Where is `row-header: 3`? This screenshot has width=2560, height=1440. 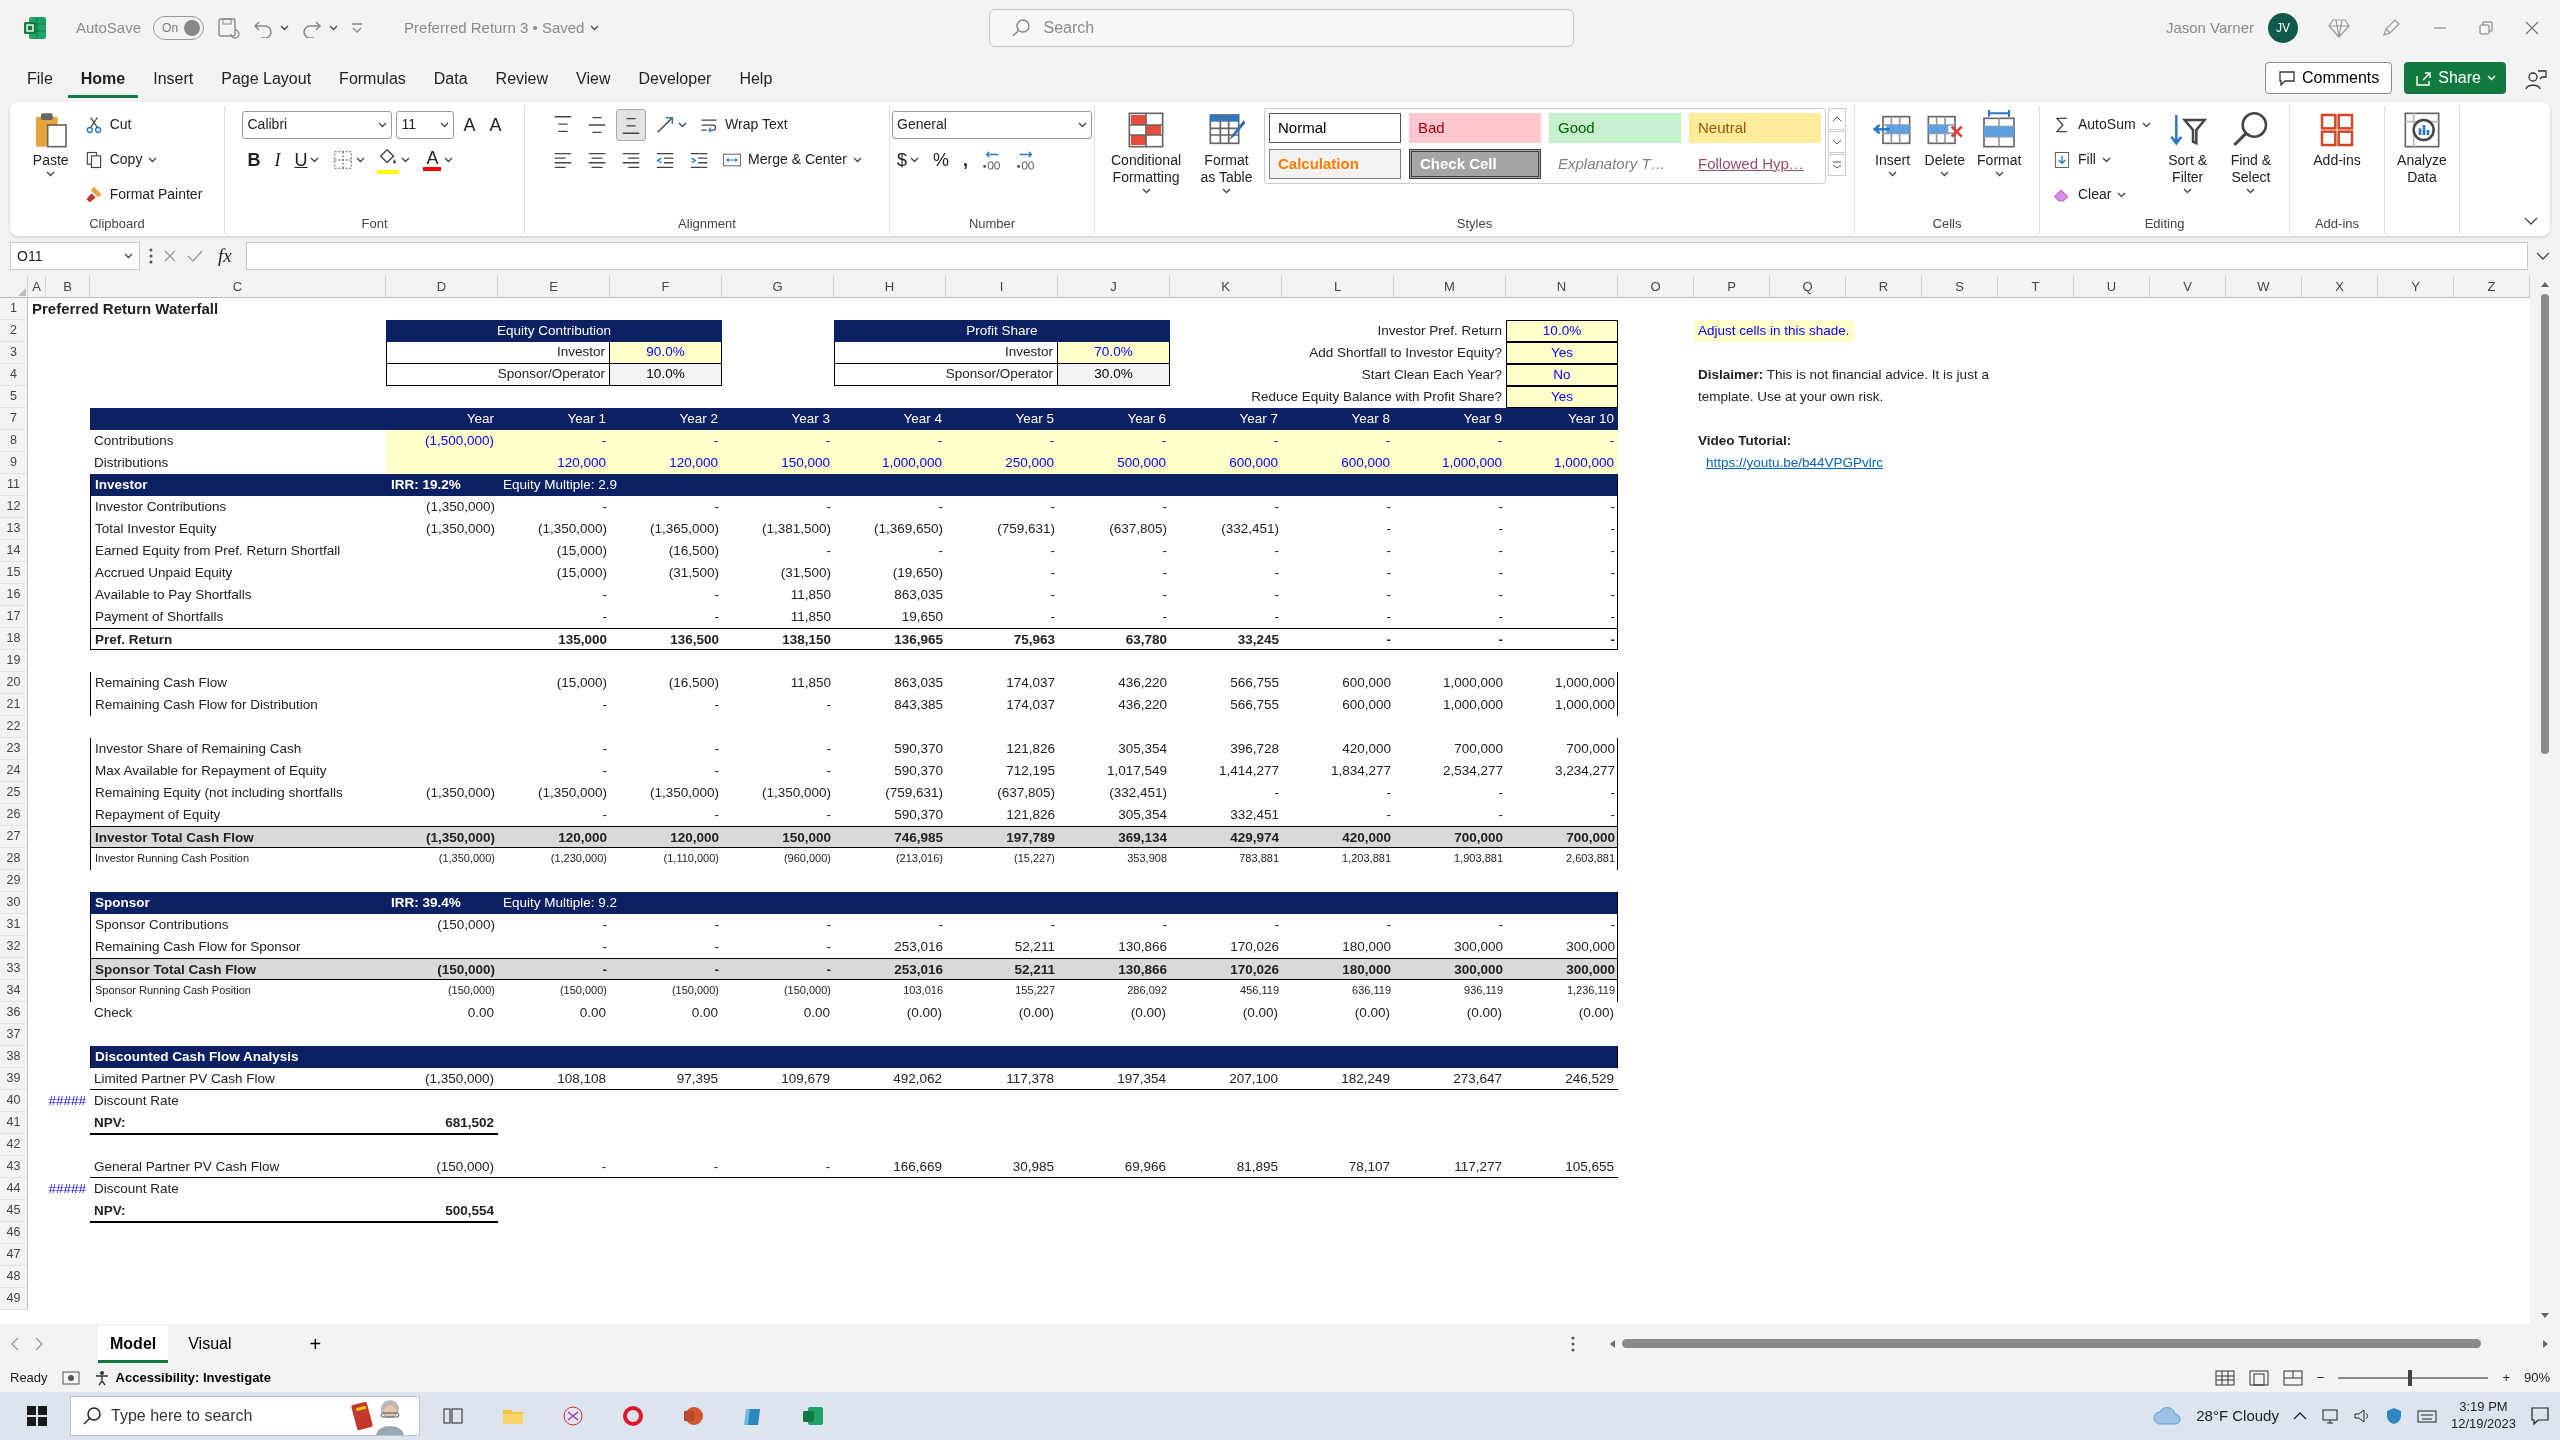
row-header: 3 is located at coordinates (14, 353).